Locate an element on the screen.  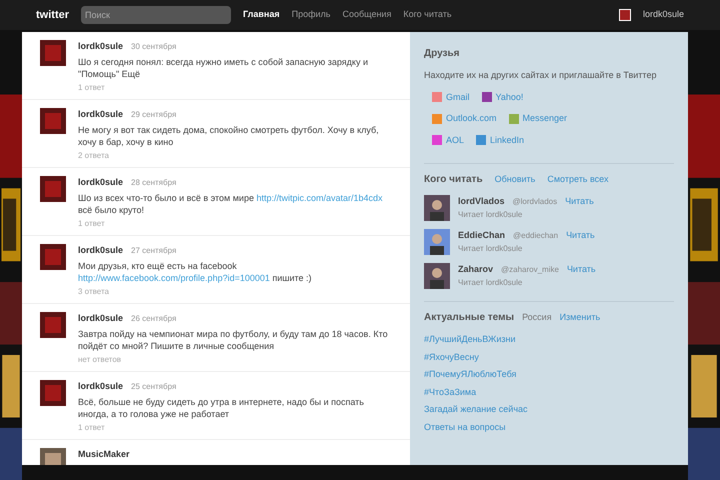
nav-tab: Сообщения is located at coordinates (367, 15).